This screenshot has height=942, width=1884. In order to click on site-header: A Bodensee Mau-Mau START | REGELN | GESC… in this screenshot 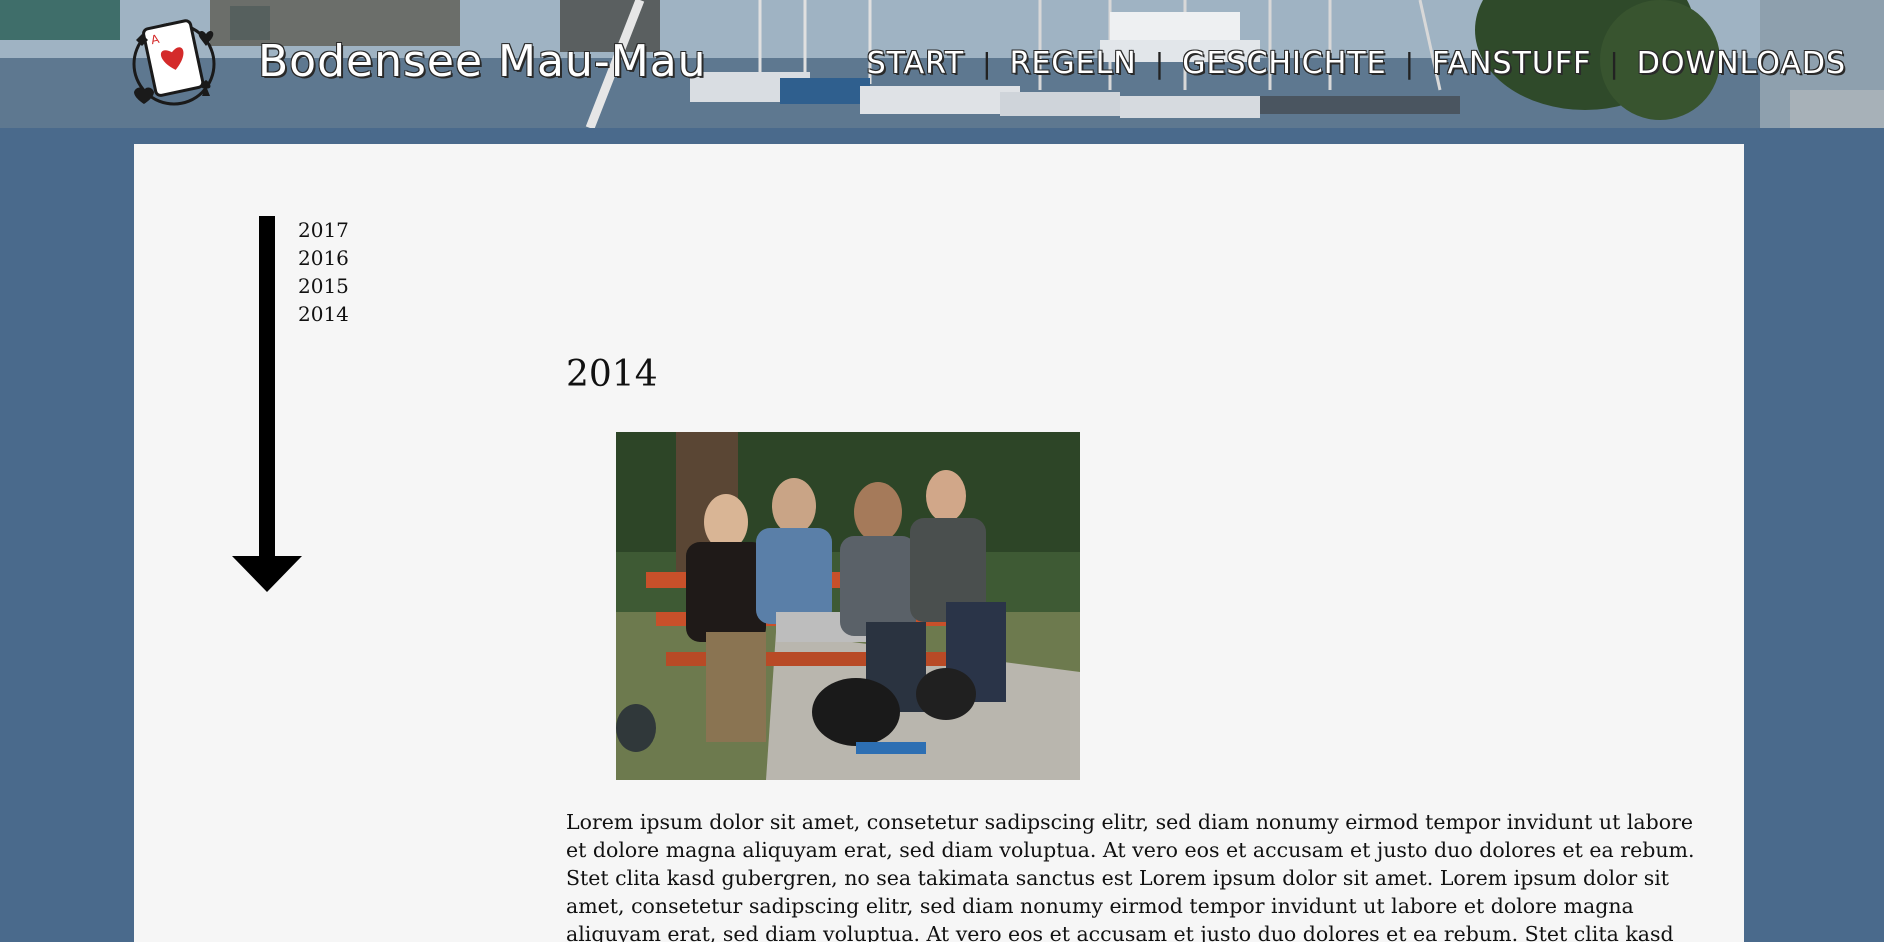, I will do `click(942, 64)`.